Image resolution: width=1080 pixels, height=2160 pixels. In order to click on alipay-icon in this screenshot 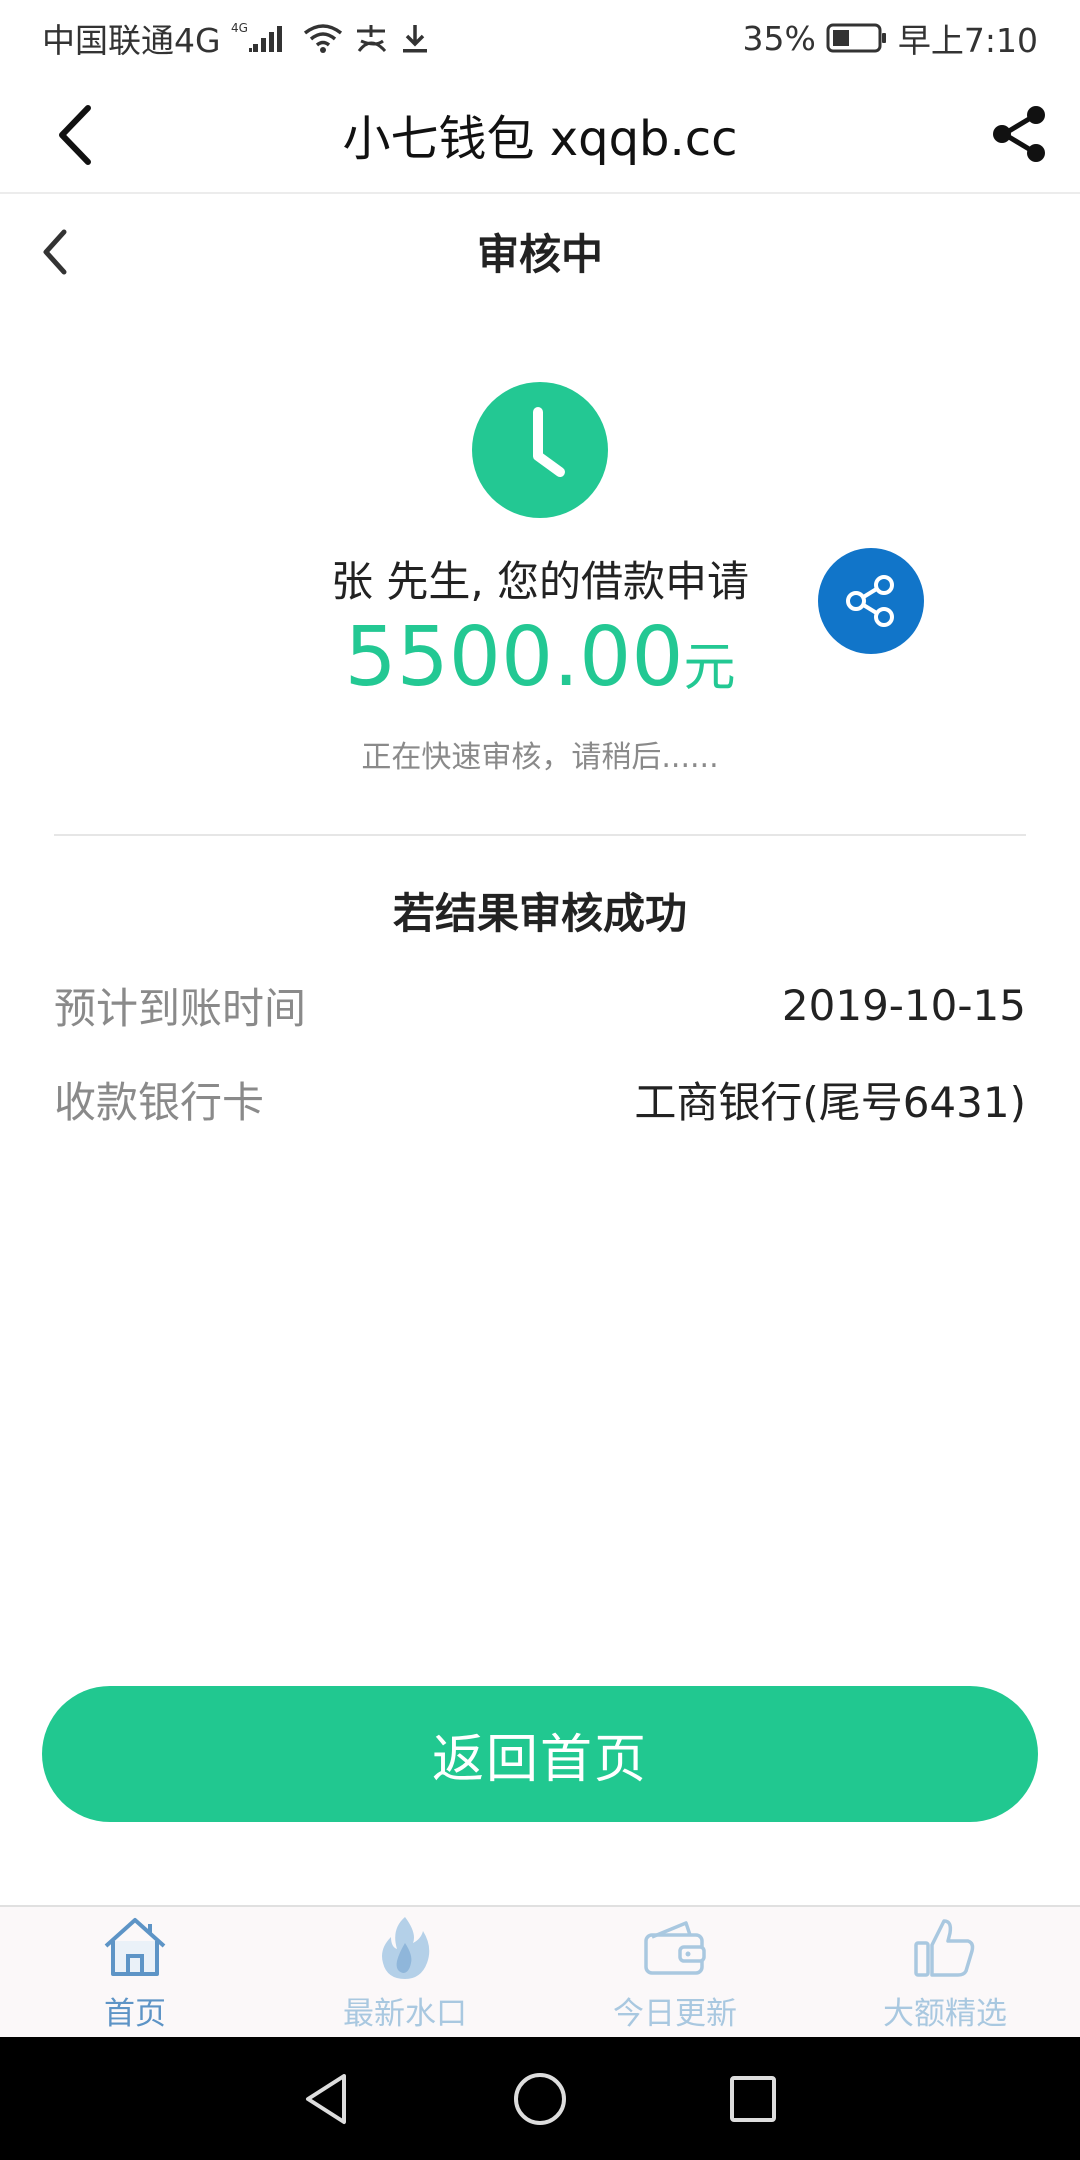, I will do `click(371, 38)`.